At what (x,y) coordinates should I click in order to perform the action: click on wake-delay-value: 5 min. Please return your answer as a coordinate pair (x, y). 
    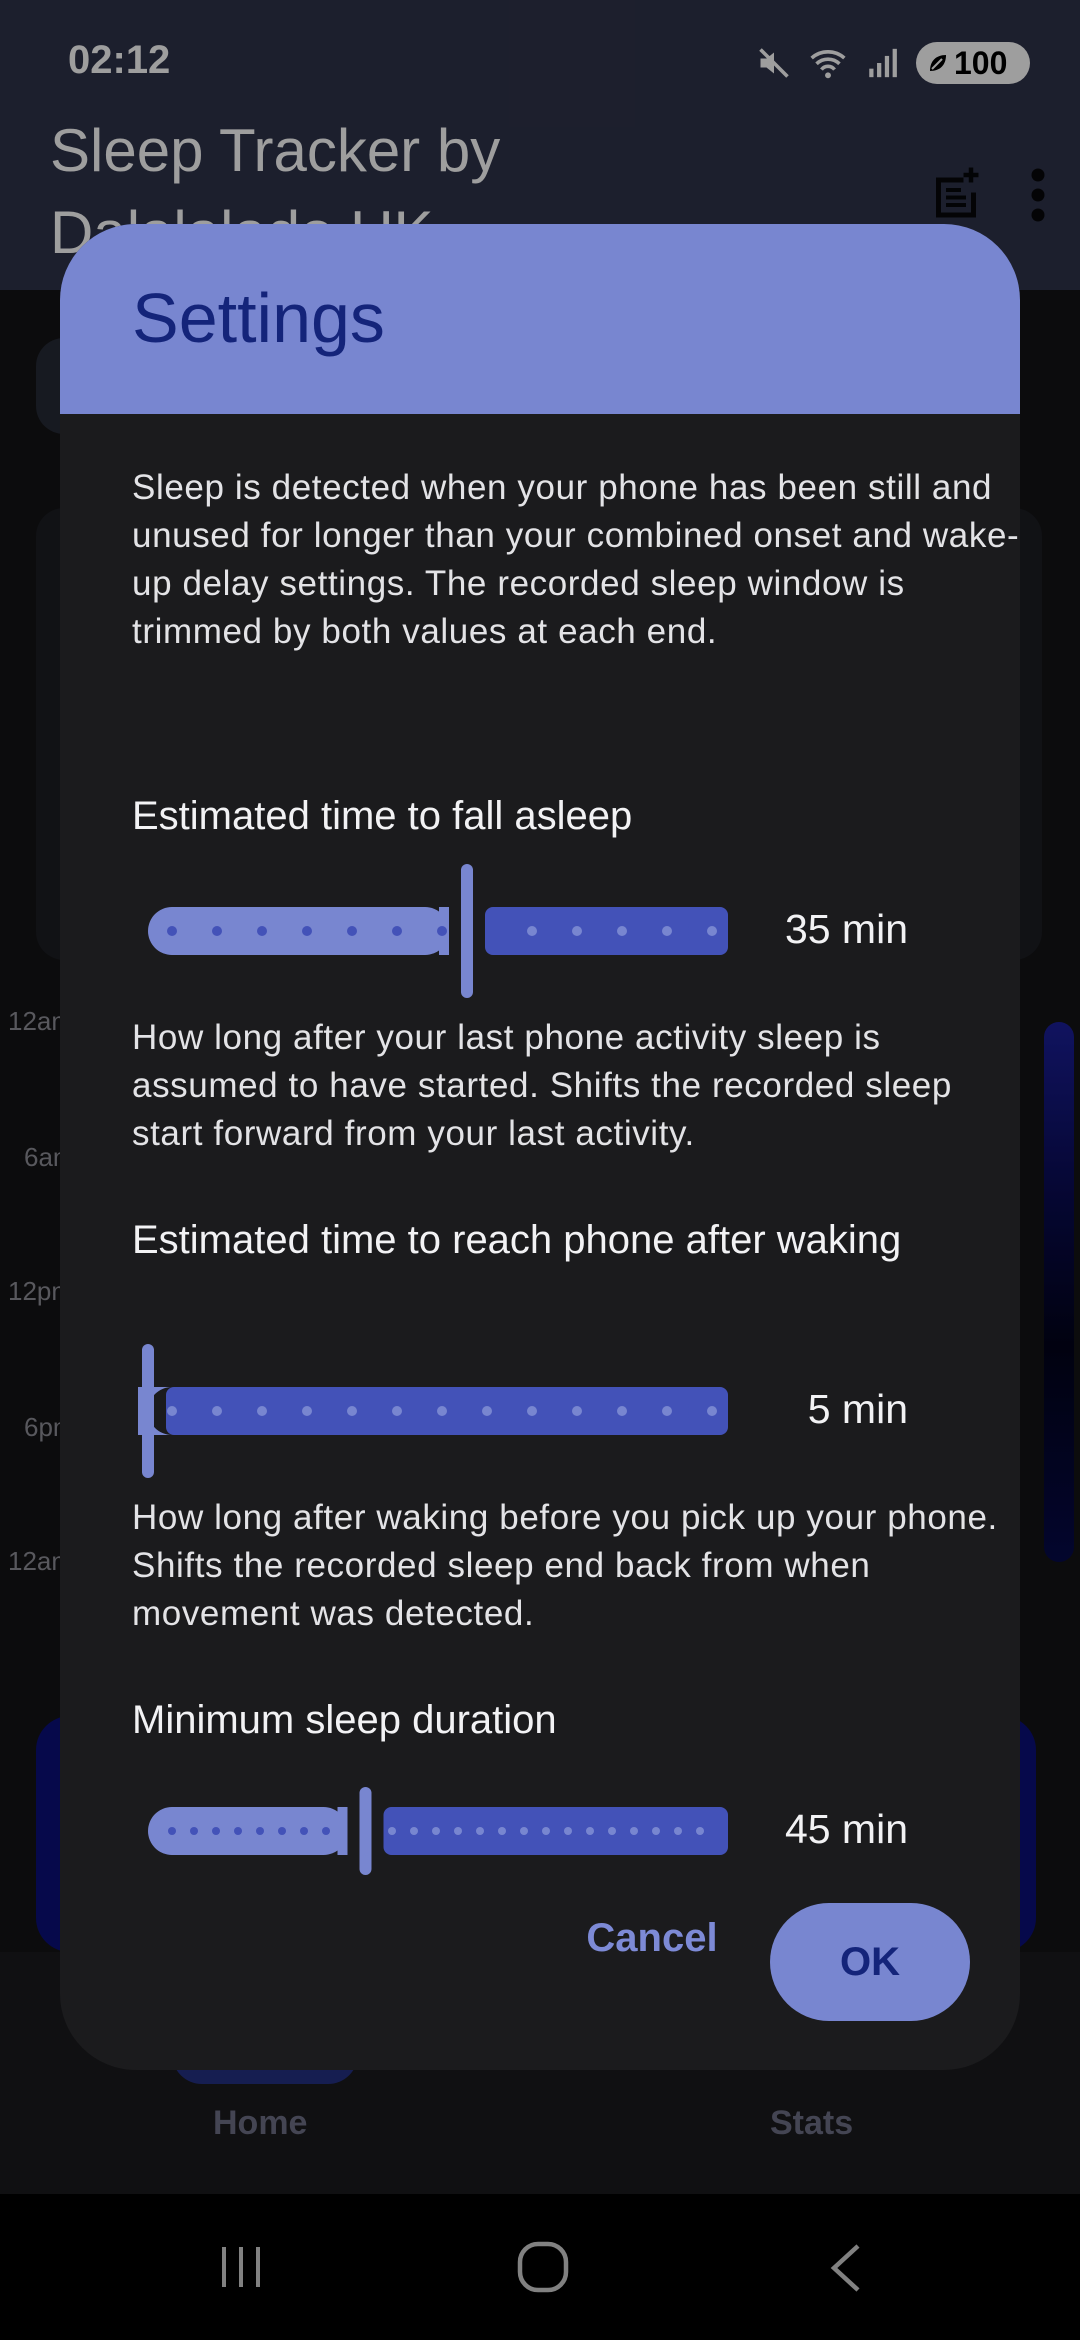
    Looking at the image, I should click on (857, 1409).